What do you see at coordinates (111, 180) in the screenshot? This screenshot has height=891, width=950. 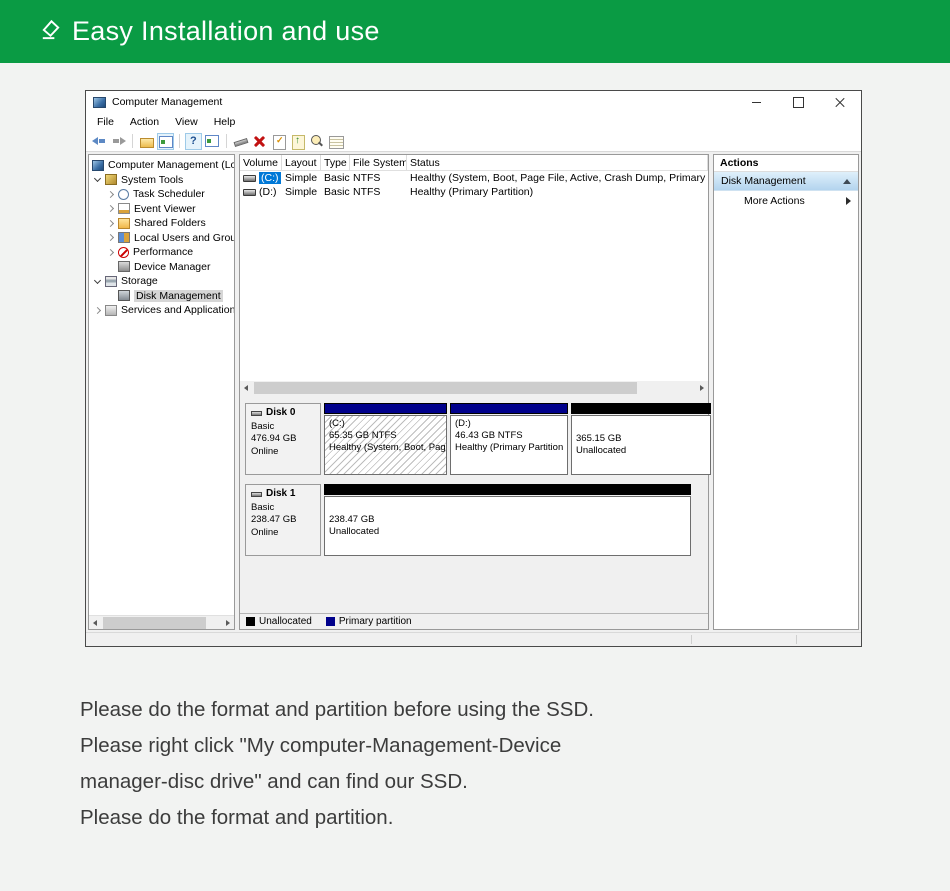 I see `system-tools-icon` at bounding box center [111, 180].